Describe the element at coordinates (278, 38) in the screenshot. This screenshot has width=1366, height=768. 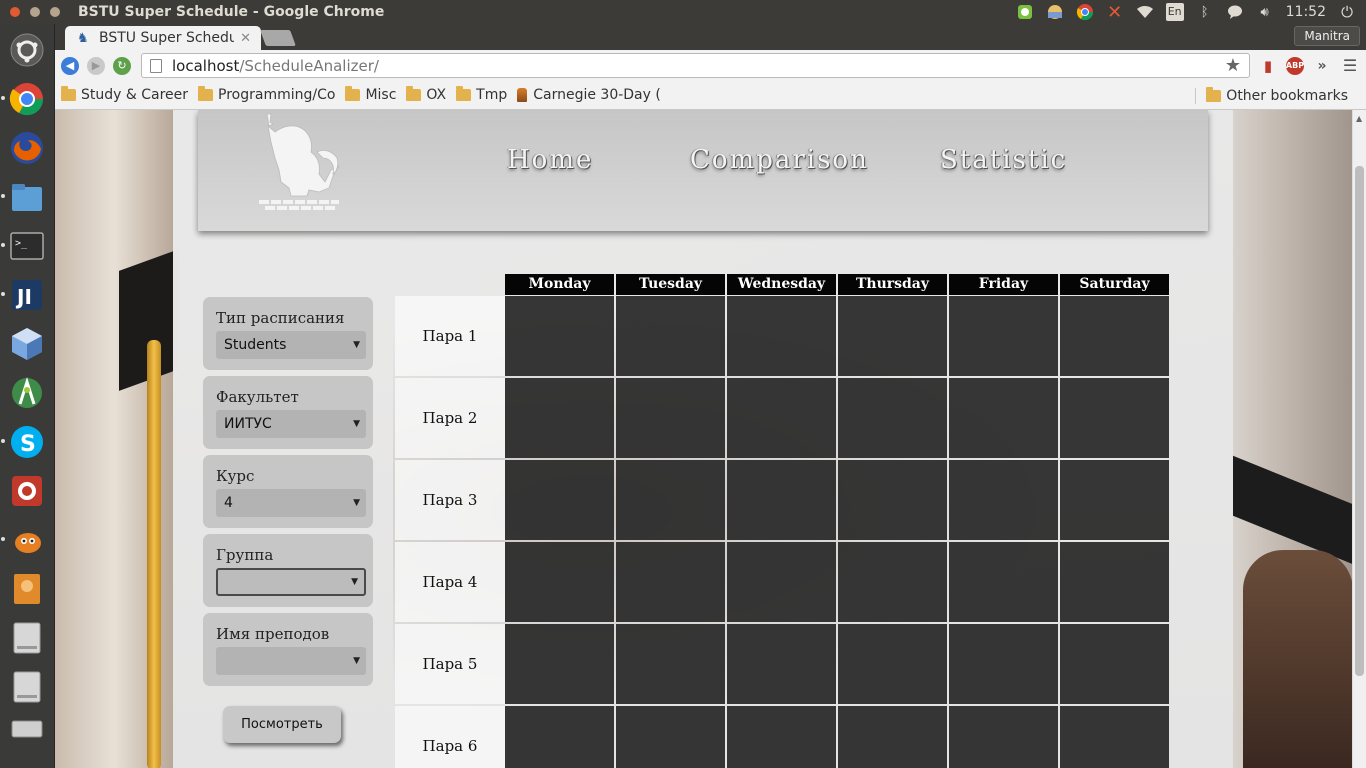
I see `new-tab-button` at that location.